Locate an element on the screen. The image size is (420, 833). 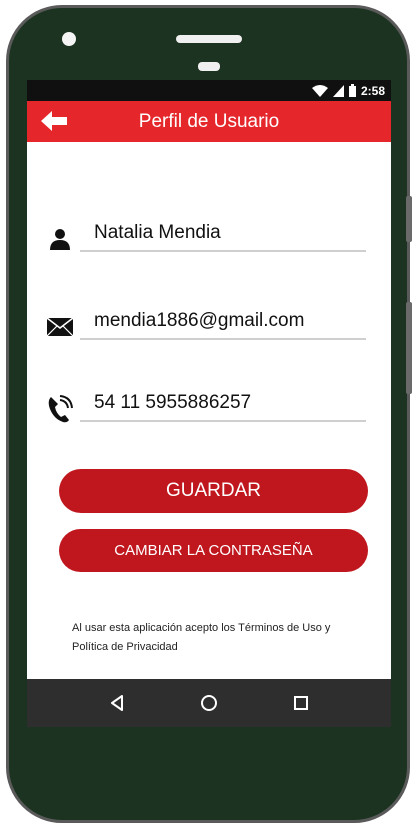
front-camera is located at coordinates (69, 39).